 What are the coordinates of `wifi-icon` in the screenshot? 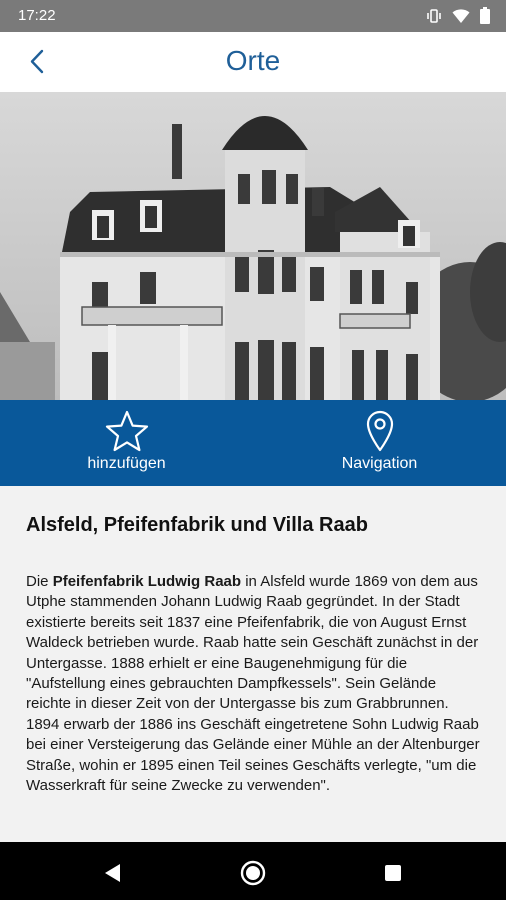 It's located at (461, 15).